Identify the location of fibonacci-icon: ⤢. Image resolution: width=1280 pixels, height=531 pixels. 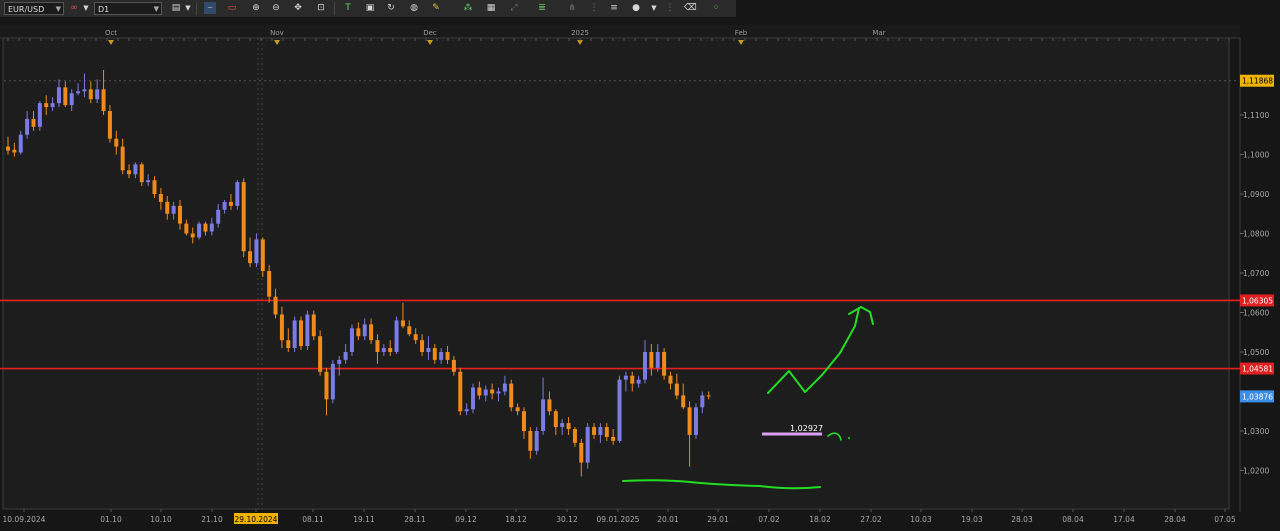
(514, 8).